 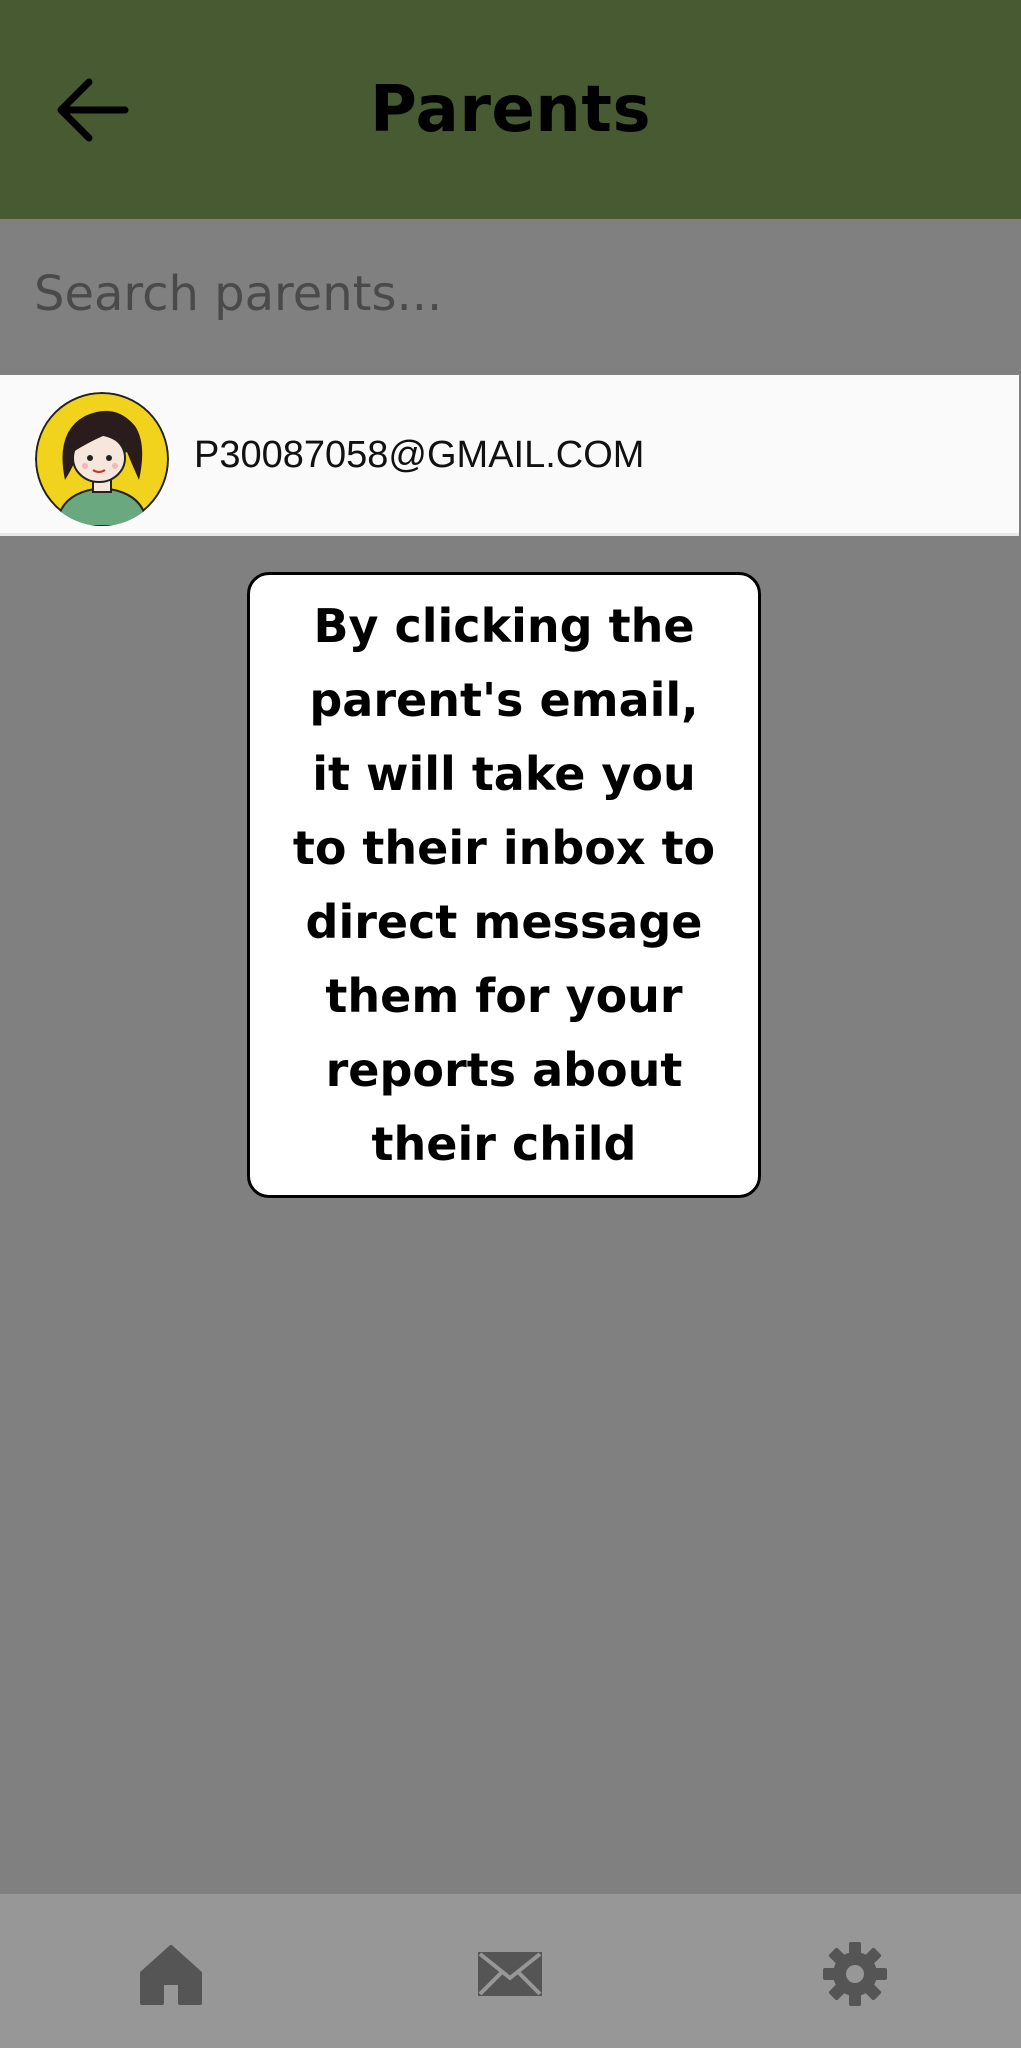 I want to click on nav-home-button, so click(x=171, y=1974).